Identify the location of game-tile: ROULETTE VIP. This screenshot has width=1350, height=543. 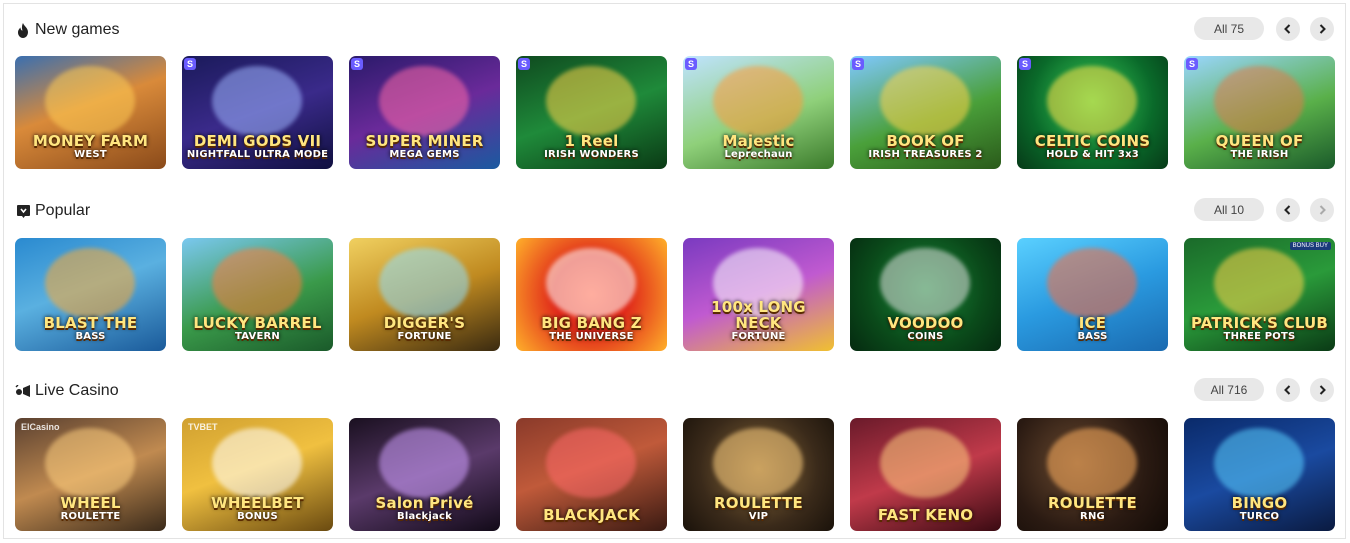
(758, 474).